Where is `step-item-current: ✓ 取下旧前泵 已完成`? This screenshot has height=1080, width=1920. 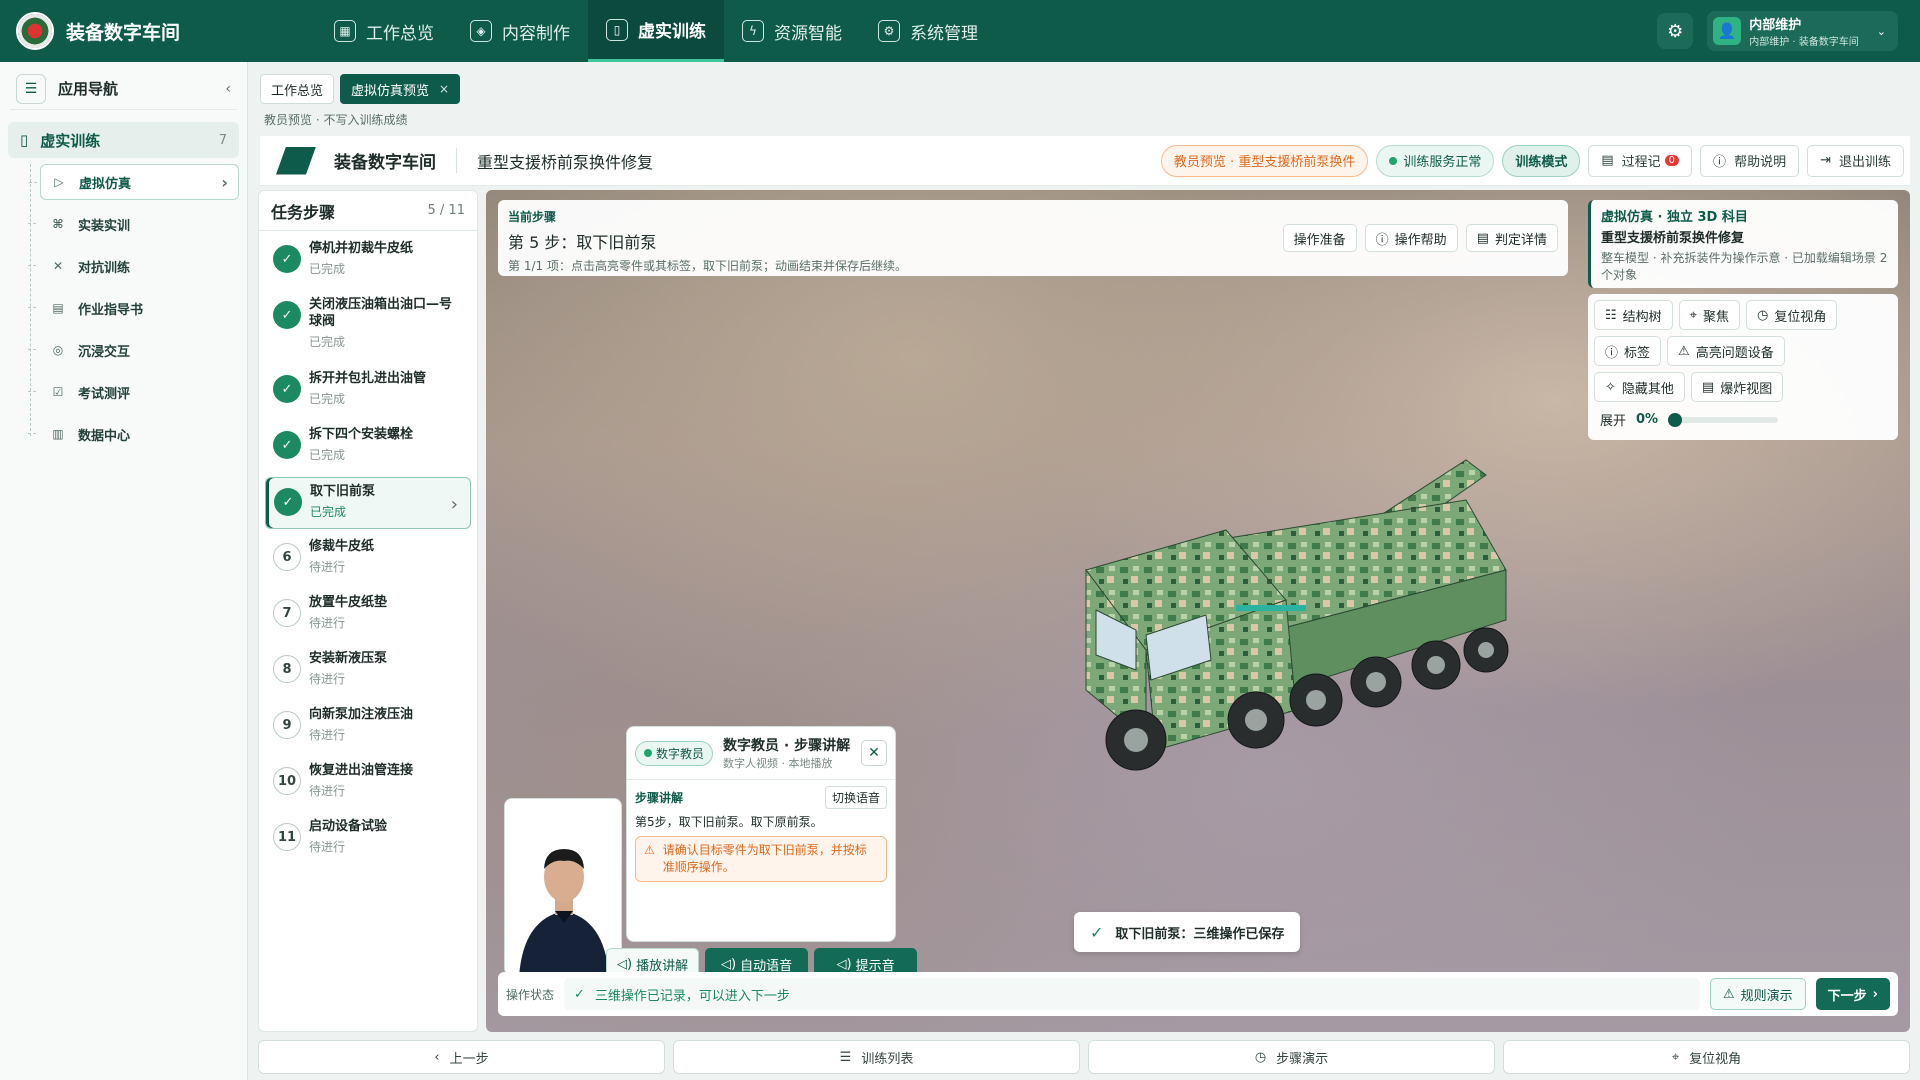
step-item-current: ✓ 取下旧前泵 已完成 is located at coordinates (368, 503).